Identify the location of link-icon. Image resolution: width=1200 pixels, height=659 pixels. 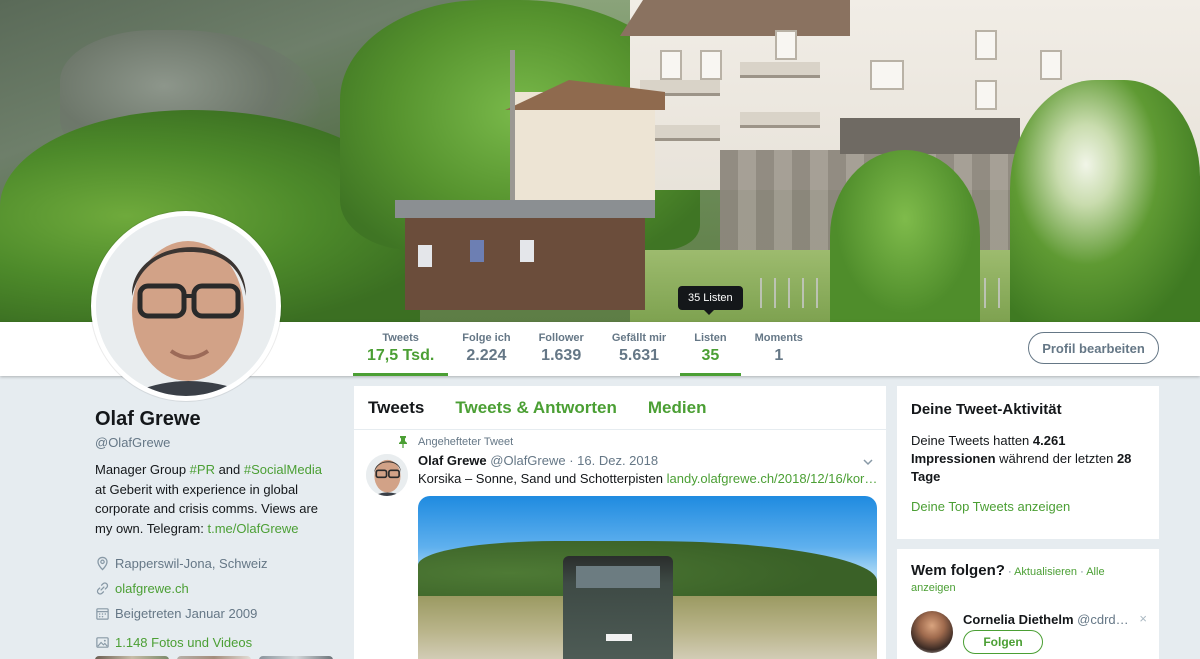
(102, 588).